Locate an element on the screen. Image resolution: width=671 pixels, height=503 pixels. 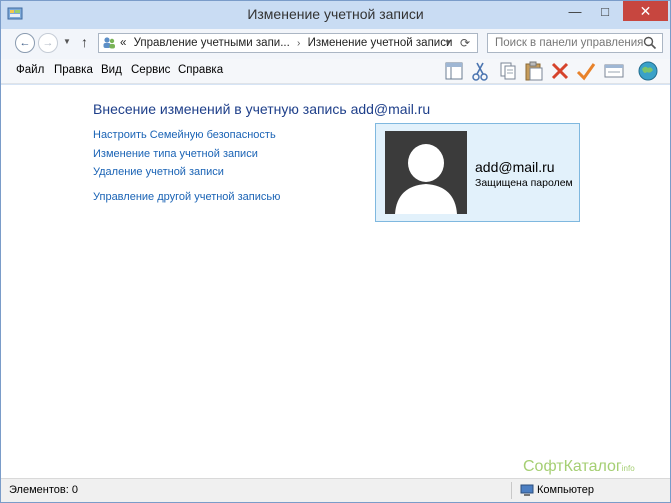
title-bar: Изменение учетной записи — □ ✕ is located at coordinates (335, 15).